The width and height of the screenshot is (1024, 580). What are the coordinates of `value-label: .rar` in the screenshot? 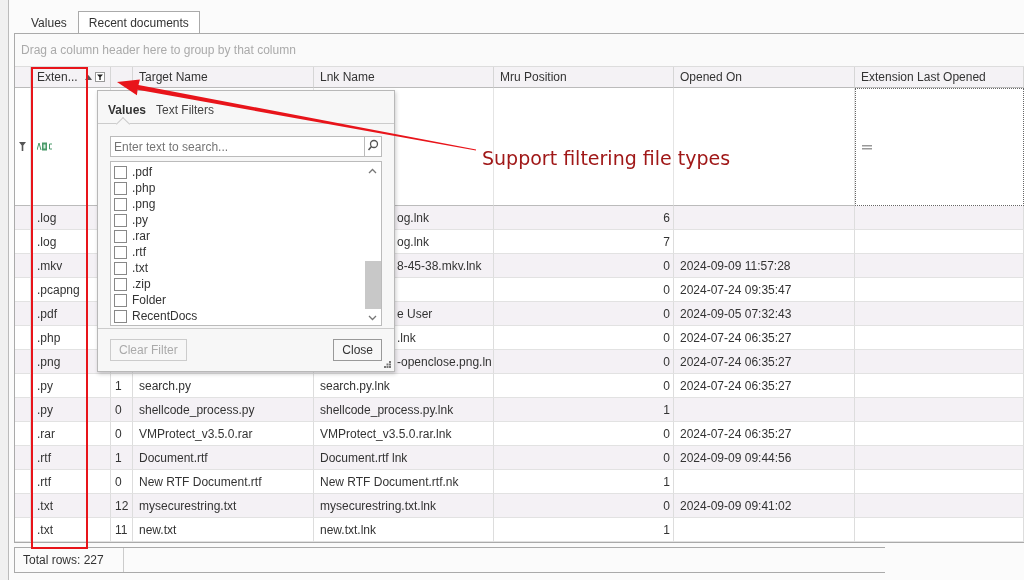 It's located at (141, 236).